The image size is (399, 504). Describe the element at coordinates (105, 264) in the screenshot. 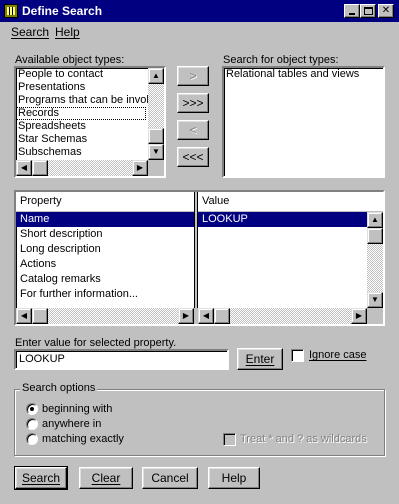

I see `property-cell: Actions` at that location.